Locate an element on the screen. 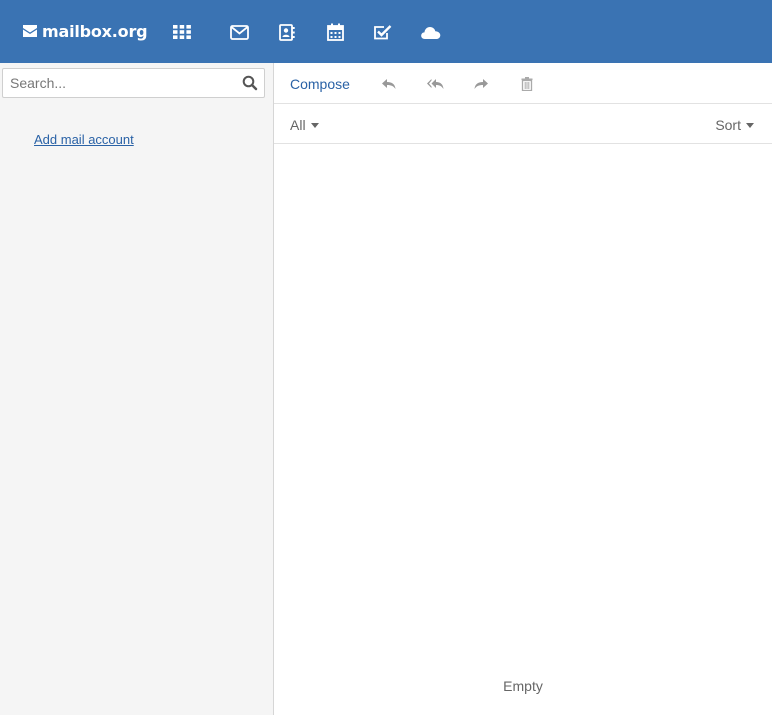 The width and height of the screenshot is (772, 715). address-book-app-button is located at coordinates (287, 32).